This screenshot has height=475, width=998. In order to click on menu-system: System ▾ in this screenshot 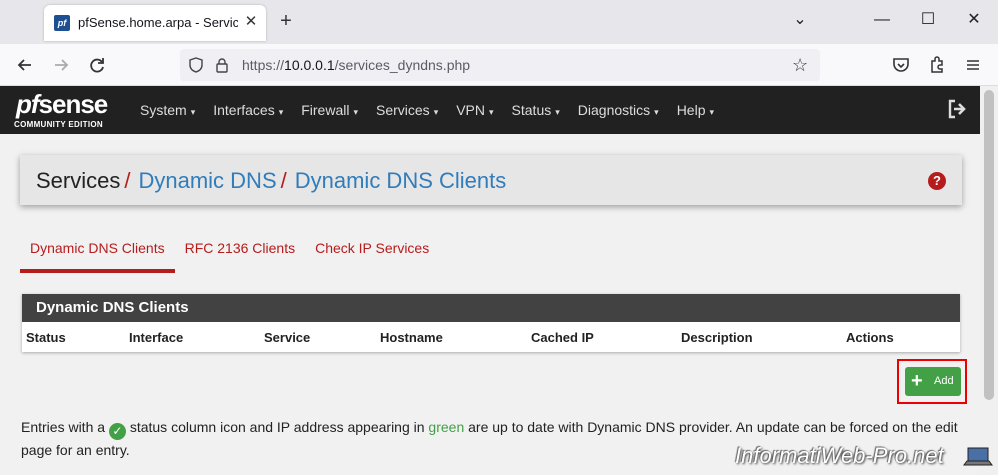, I will do `click(167, 110)`.